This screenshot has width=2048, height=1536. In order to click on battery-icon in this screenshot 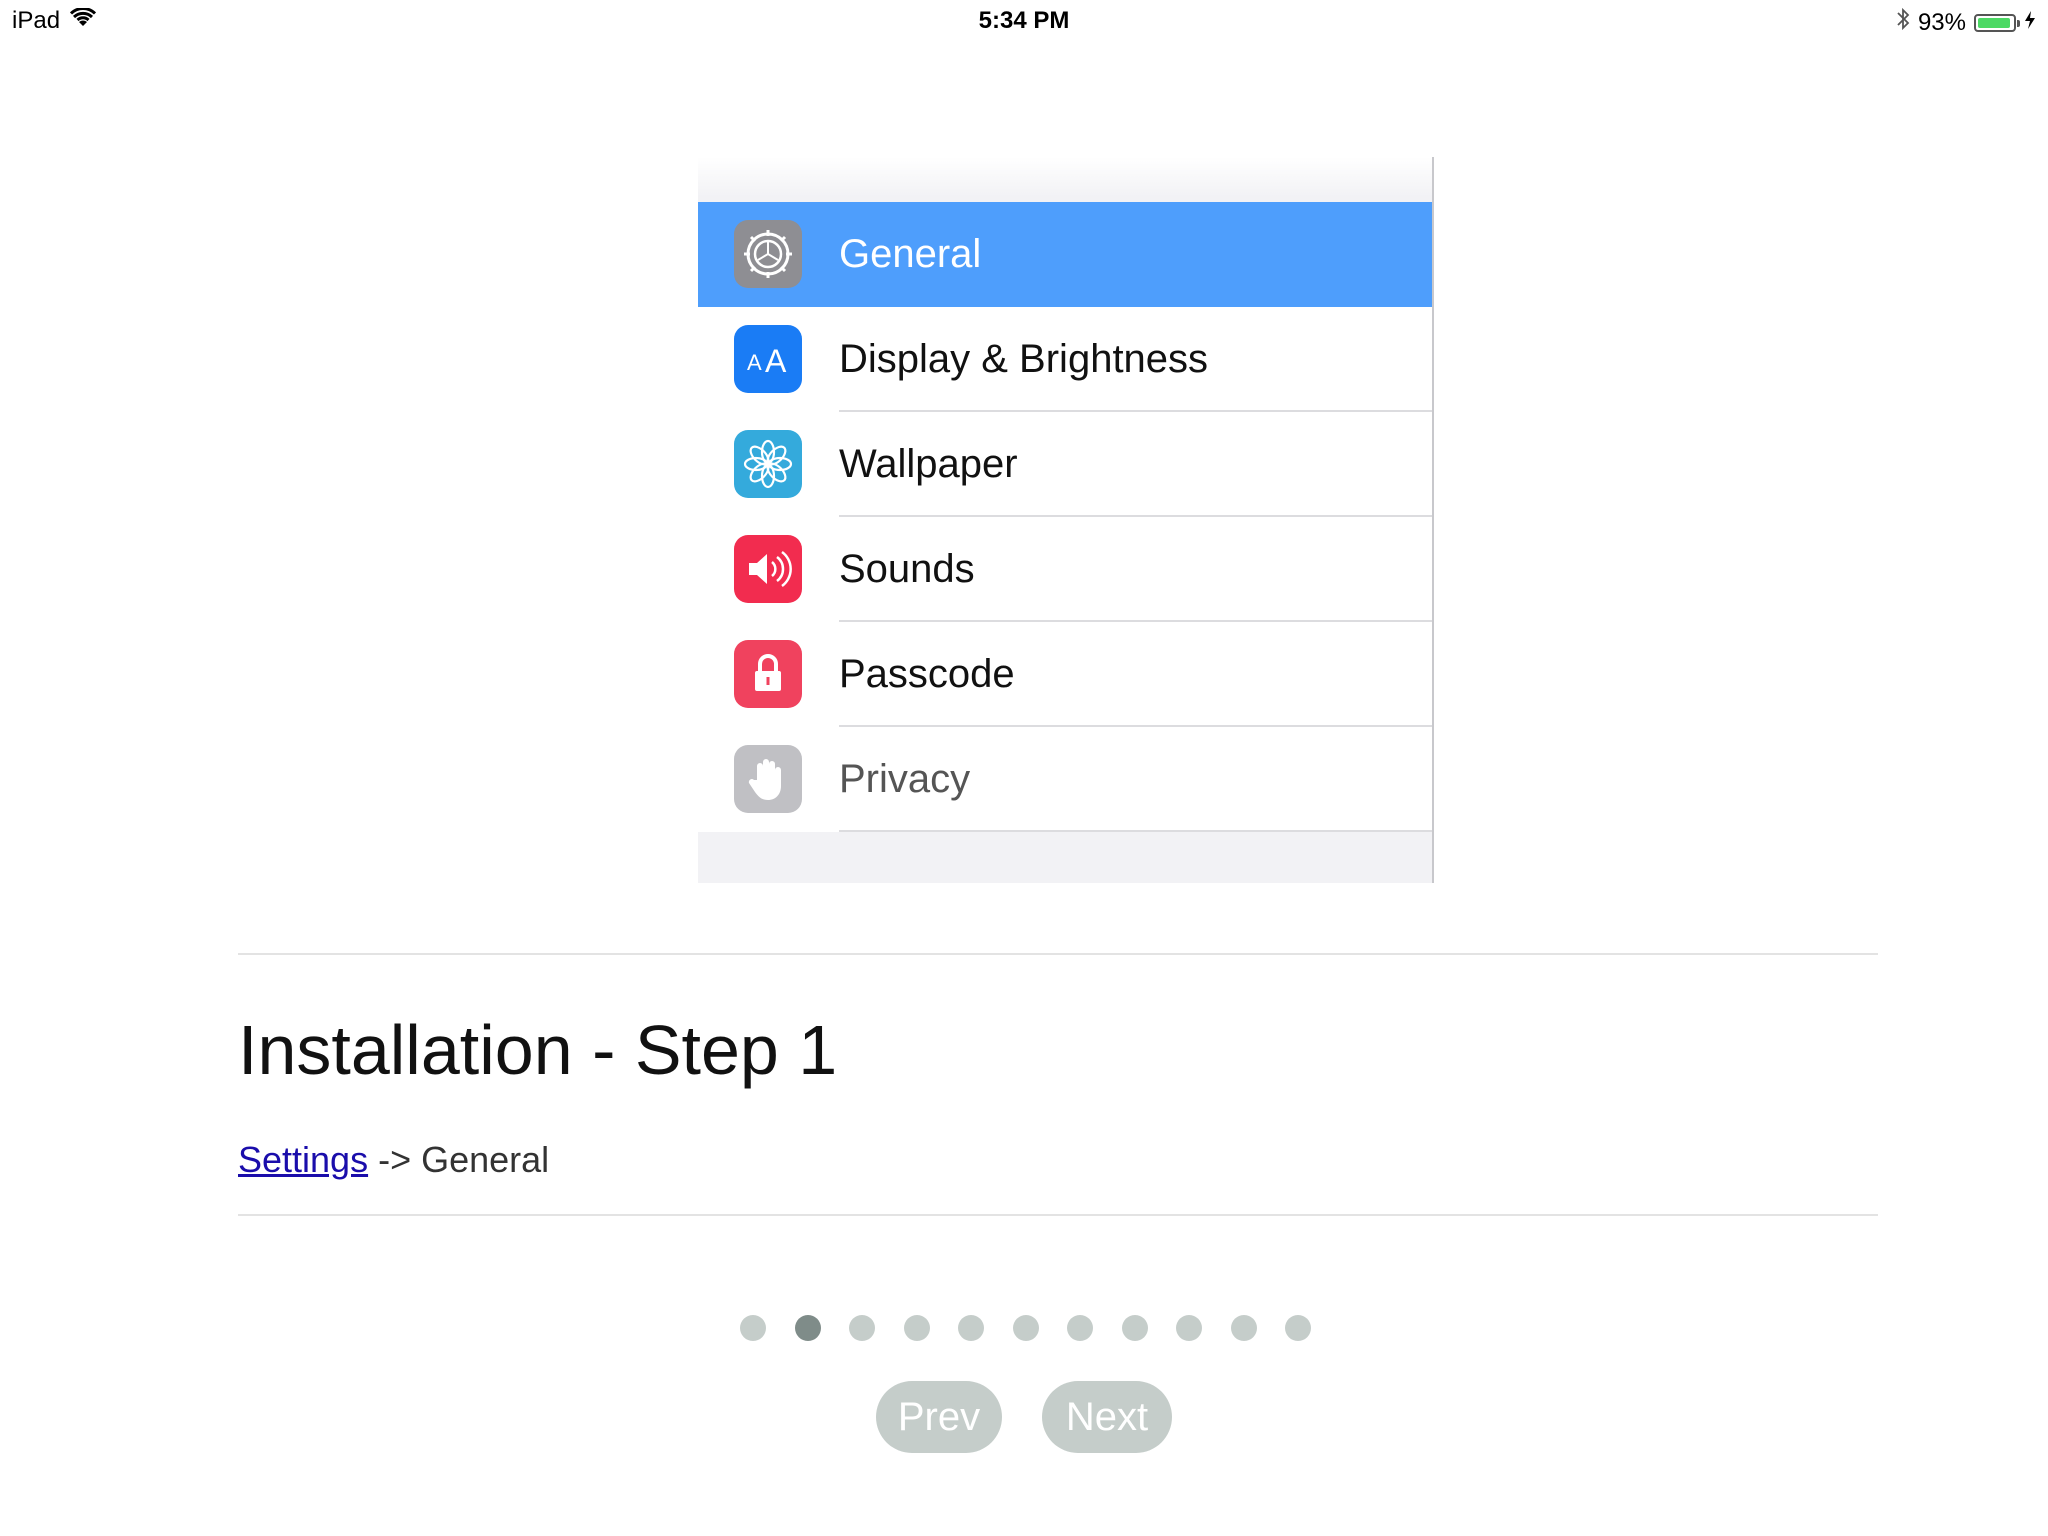, I will do `click(1997, 22)`.